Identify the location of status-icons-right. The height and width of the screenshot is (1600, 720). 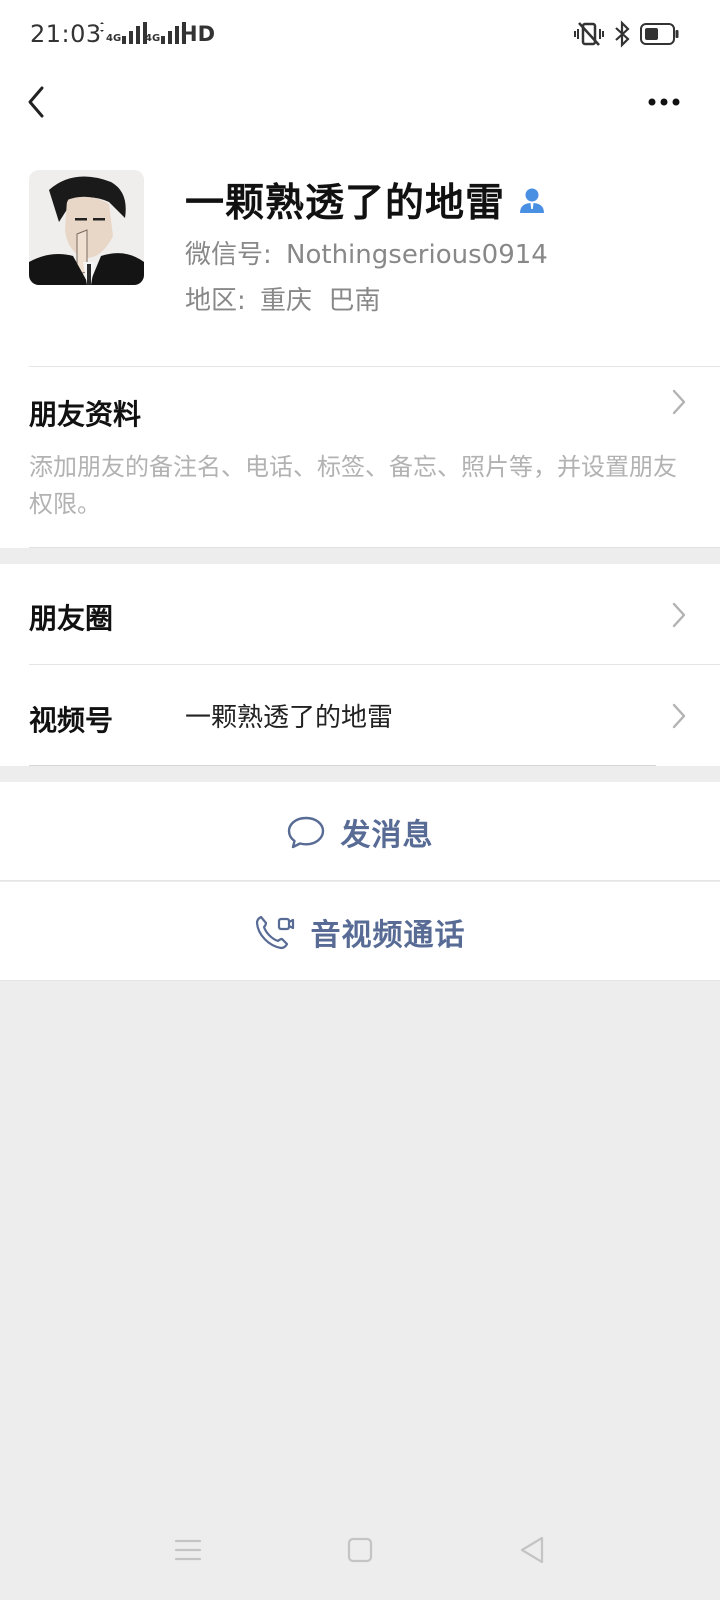
(627, 34).